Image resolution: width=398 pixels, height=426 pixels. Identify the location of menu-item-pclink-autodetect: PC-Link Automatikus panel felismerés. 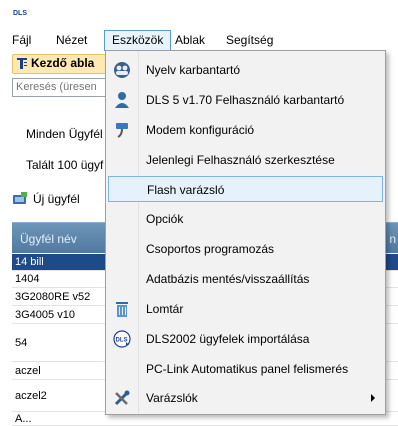
(245, 369).